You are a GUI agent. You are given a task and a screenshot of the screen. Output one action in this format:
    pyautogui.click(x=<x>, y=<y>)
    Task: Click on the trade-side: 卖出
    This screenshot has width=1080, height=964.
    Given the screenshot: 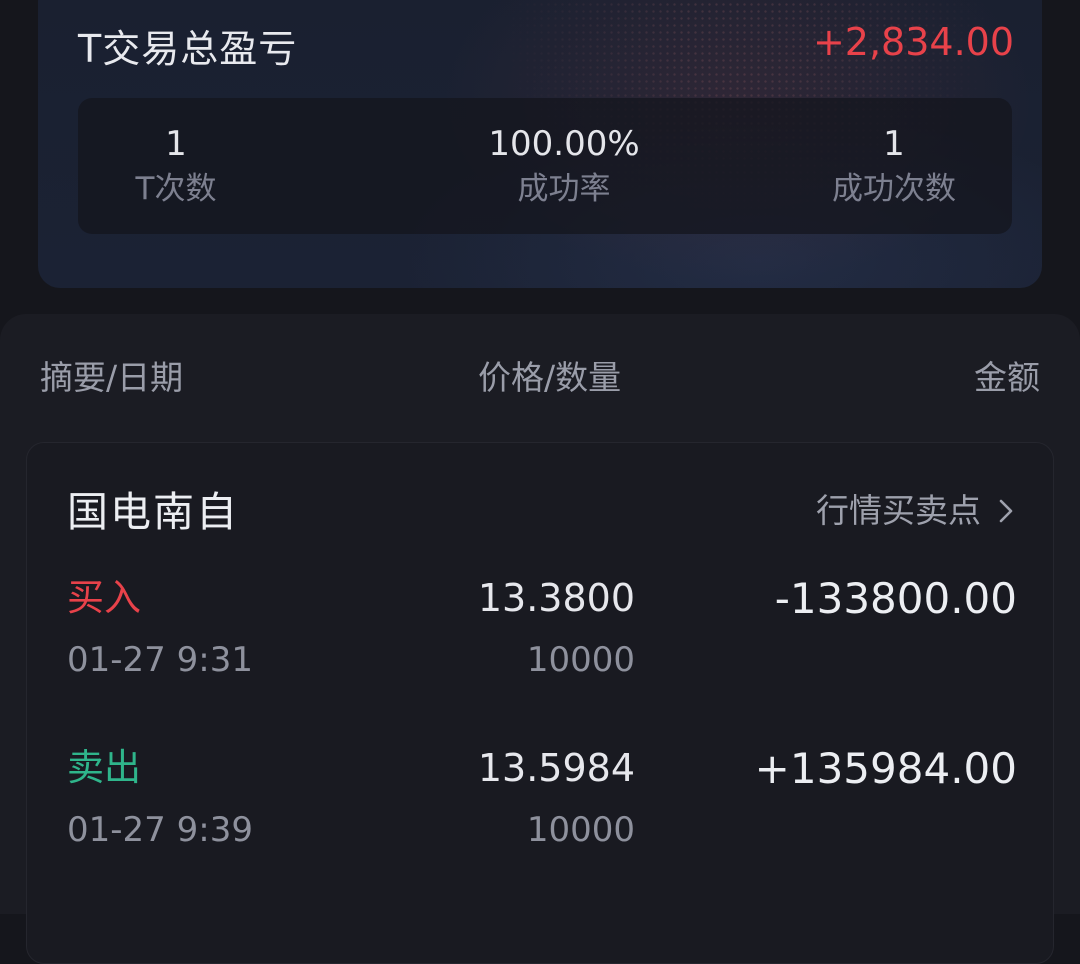 What is the action you would take?
    pyautogui.click(x=104, y=767)
    